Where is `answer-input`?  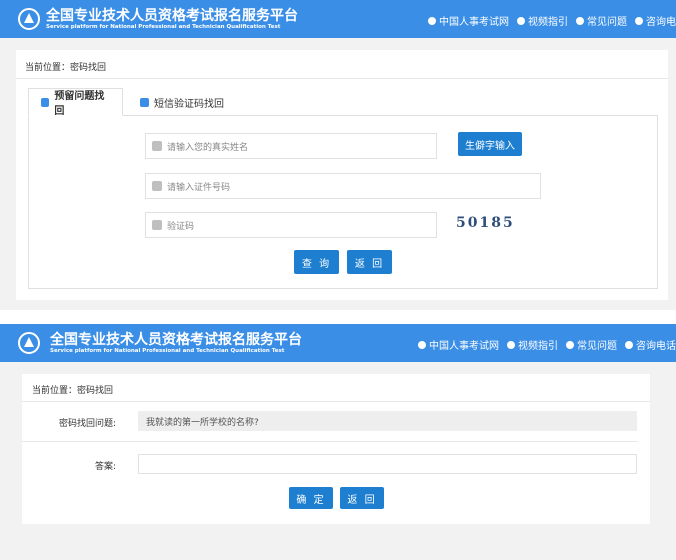 answer-input is located at coordinates (387, 464).